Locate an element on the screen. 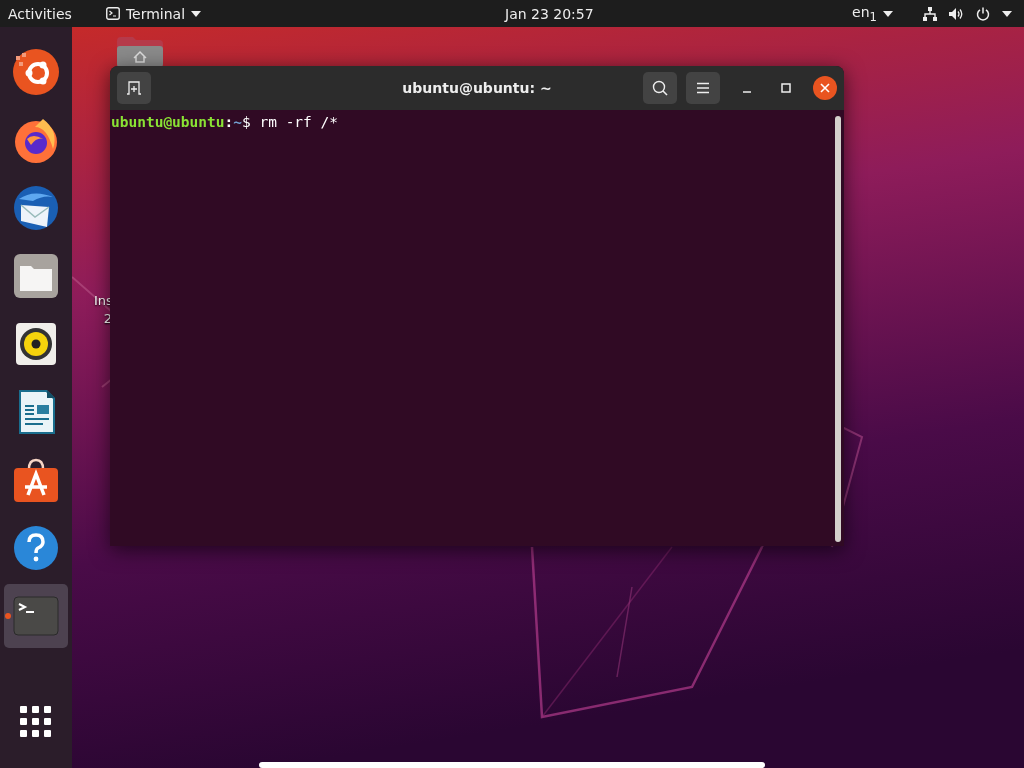 The height and width of the screenshot is (768, 1024). search-button is located at coordinates (660, 88).